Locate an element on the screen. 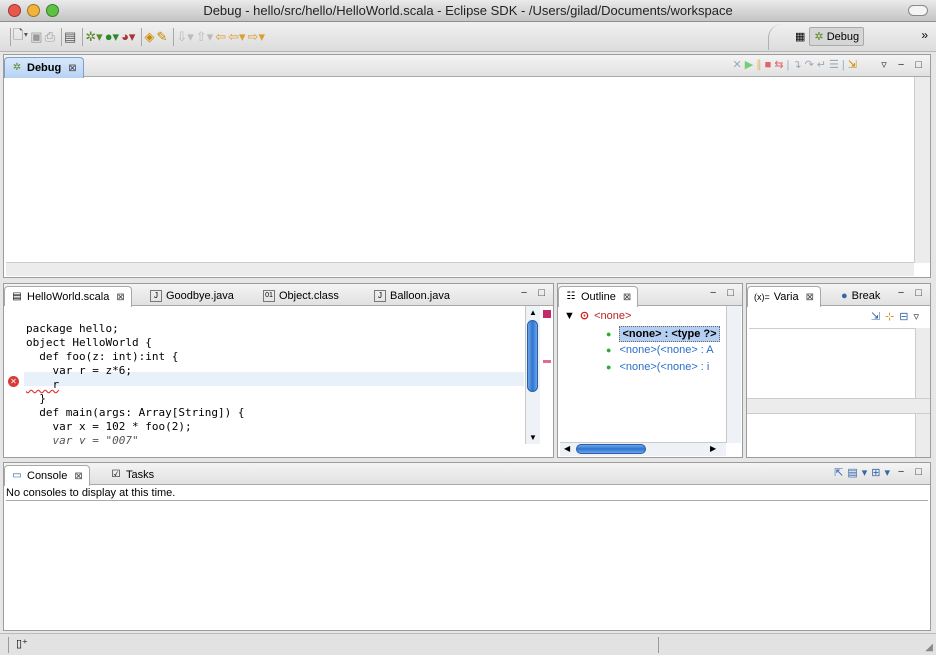 The width and height of the screenshot is (936, 655). outline-vscrollbar is located at coordinates (733, 374).